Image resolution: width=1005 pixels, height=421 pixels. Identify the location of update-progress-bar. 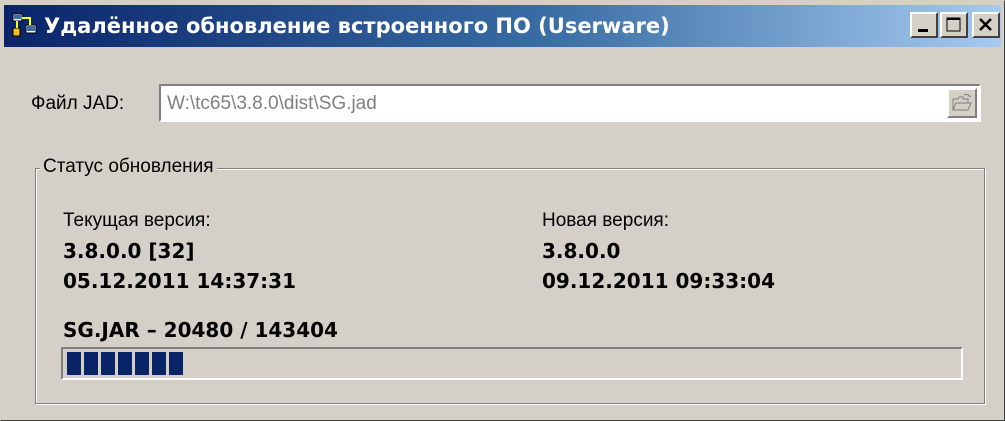
(512, 363).